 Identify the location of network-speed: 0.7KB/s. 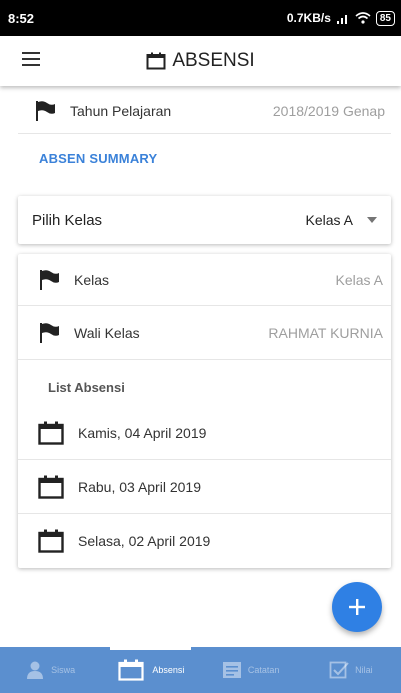
(308, 18).